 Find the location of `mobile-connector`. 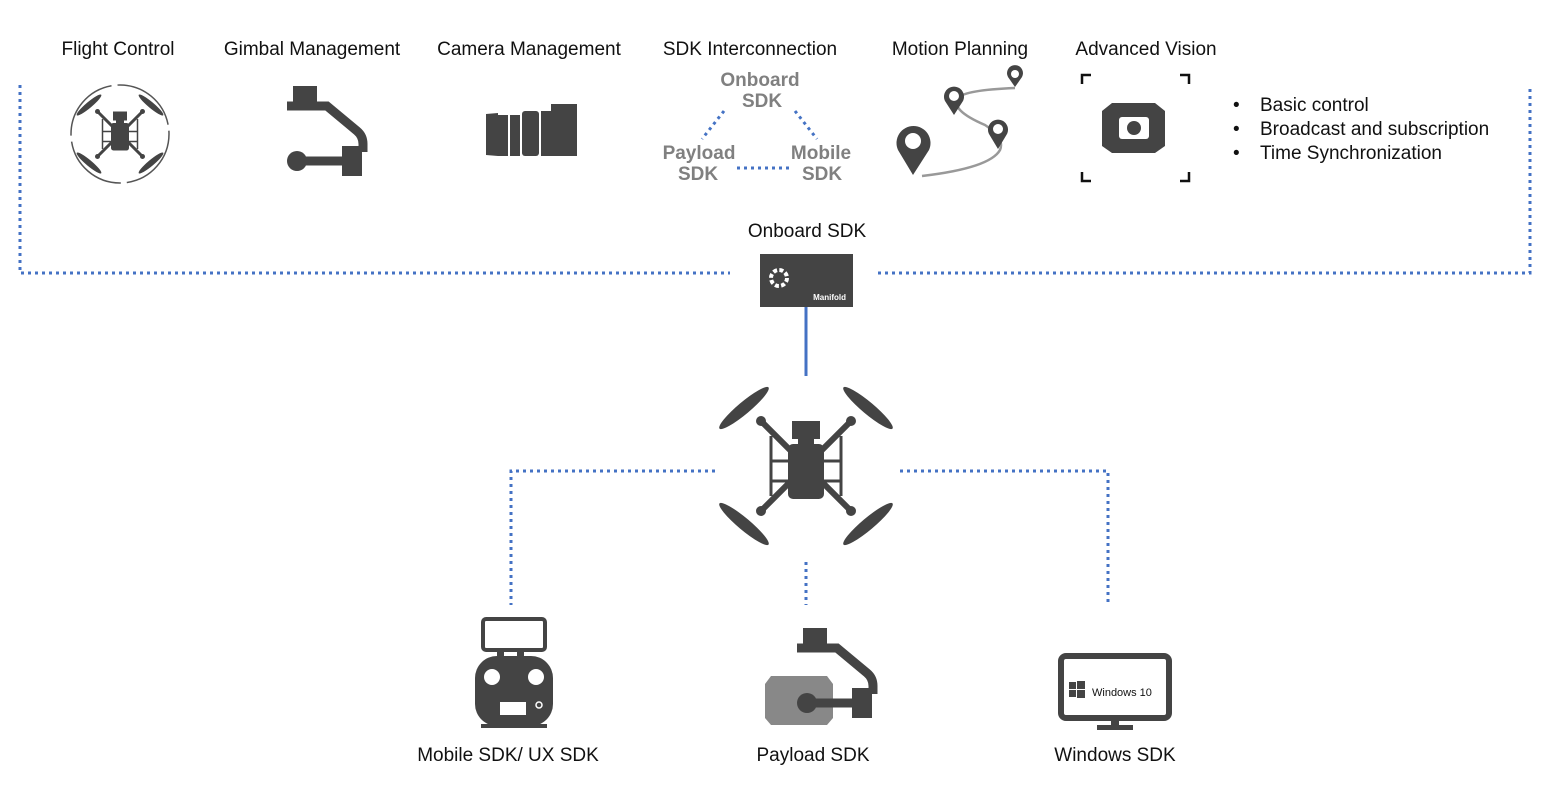

mobile-connector is located at coordinates (612, 537).